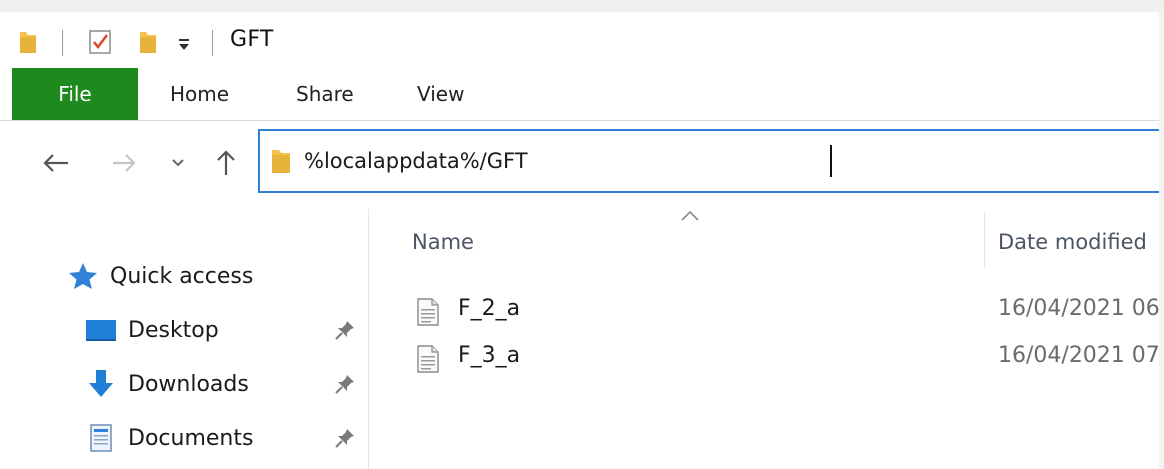 The height and width of the screenshot is (469, 1164). What do you see at coordinates (325, 94) in the screenshot?
I see `tab-share: Share` at bounding box center [325, 94].